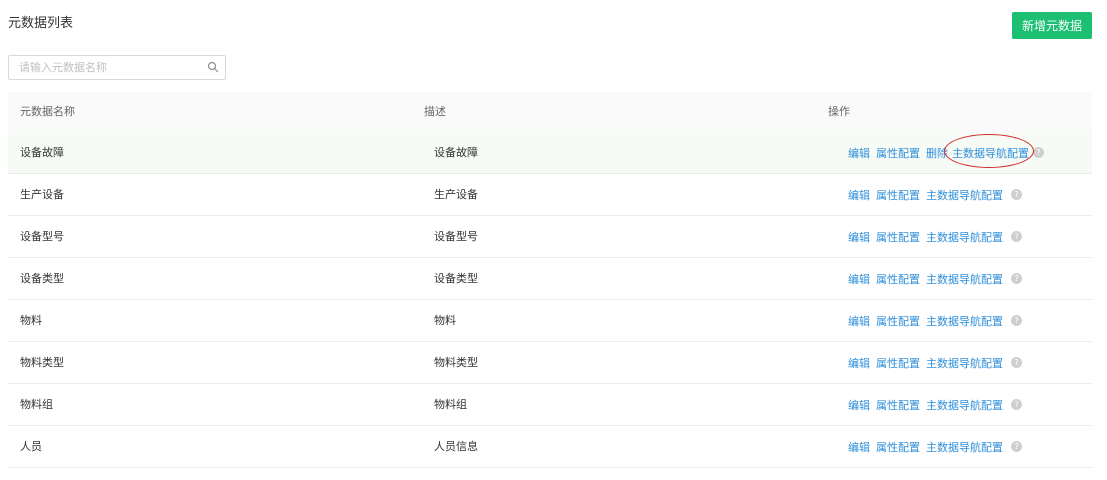  Describe the element at coordinates (42, 194) in the screenshot. I see `row-name: 生产设备` at that location.